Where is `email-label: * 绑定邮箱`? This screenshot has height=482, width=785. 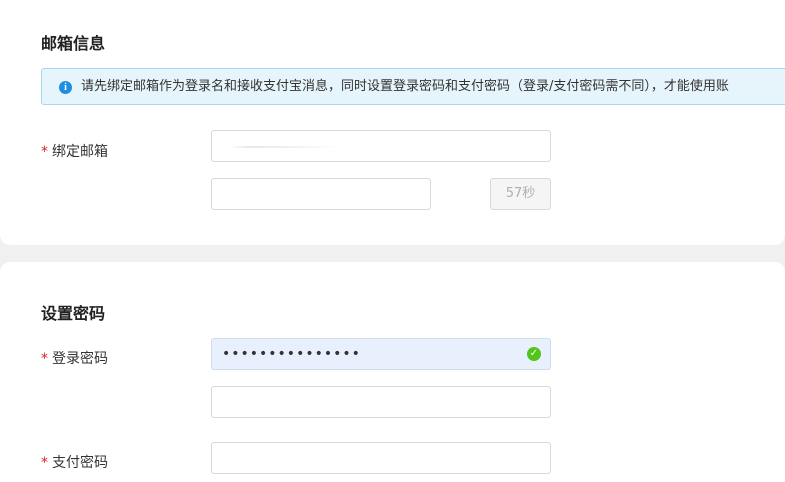 email-label: * 绑定邮箱 is located at coordinates (74, 151).